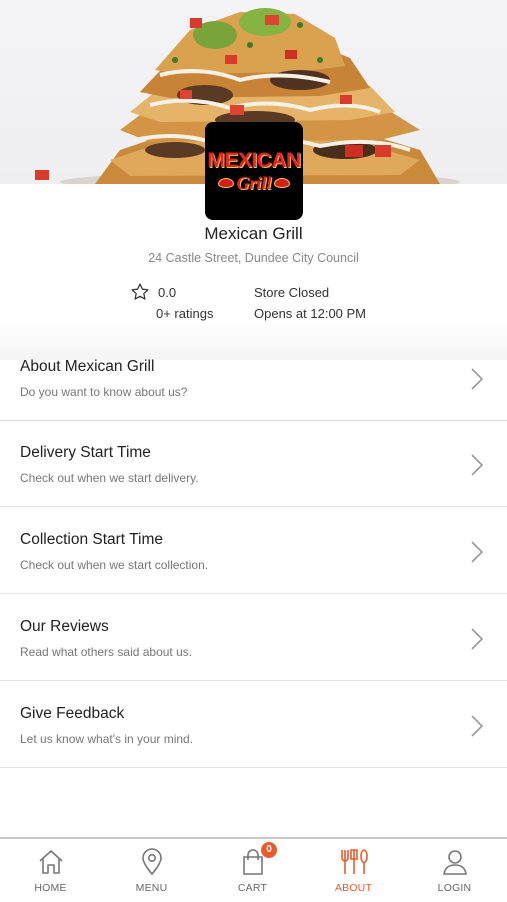  Describe the element at coordinates (292, 292) in the screenshot. I see `store-status: Store Closed` at that location.